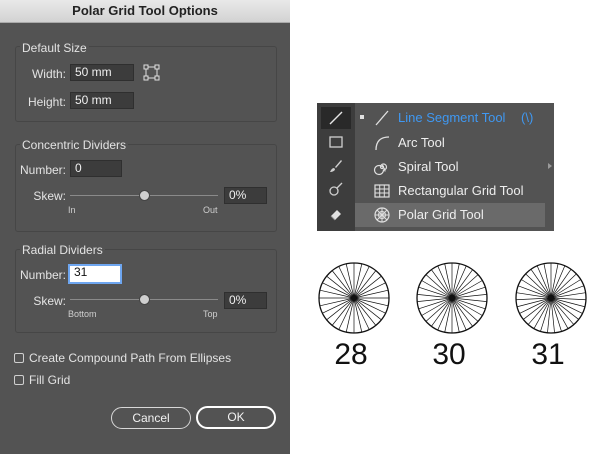 Image resolution: width=600 pixels, height=454 pixels. Describe the element at coordinates (82, 314) in the screenshot. I see `radial-bottom-label: Bottom` at that location.